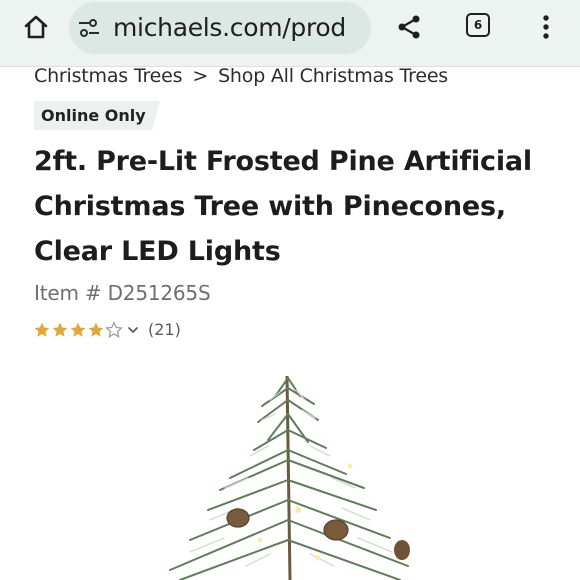  I want to click on home-button, so click(36, 27).